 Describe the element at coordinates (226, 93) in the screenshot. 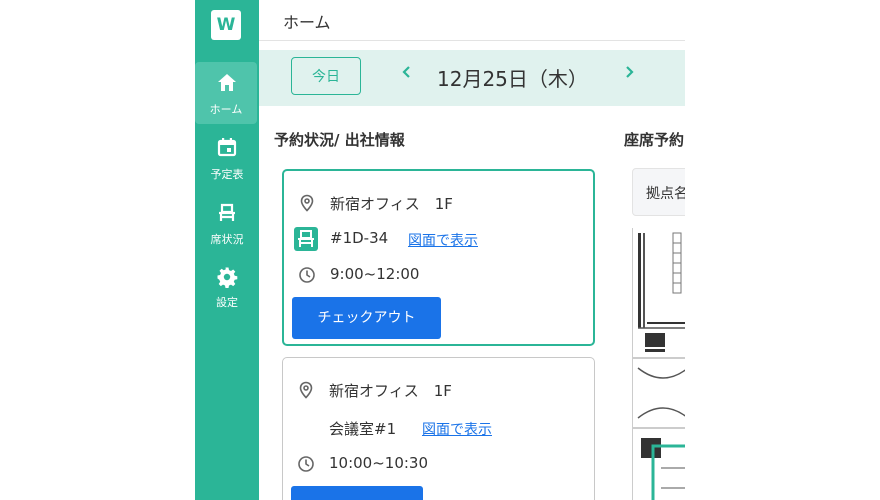

I see `sidebar-item-home: ホーム` at that location.